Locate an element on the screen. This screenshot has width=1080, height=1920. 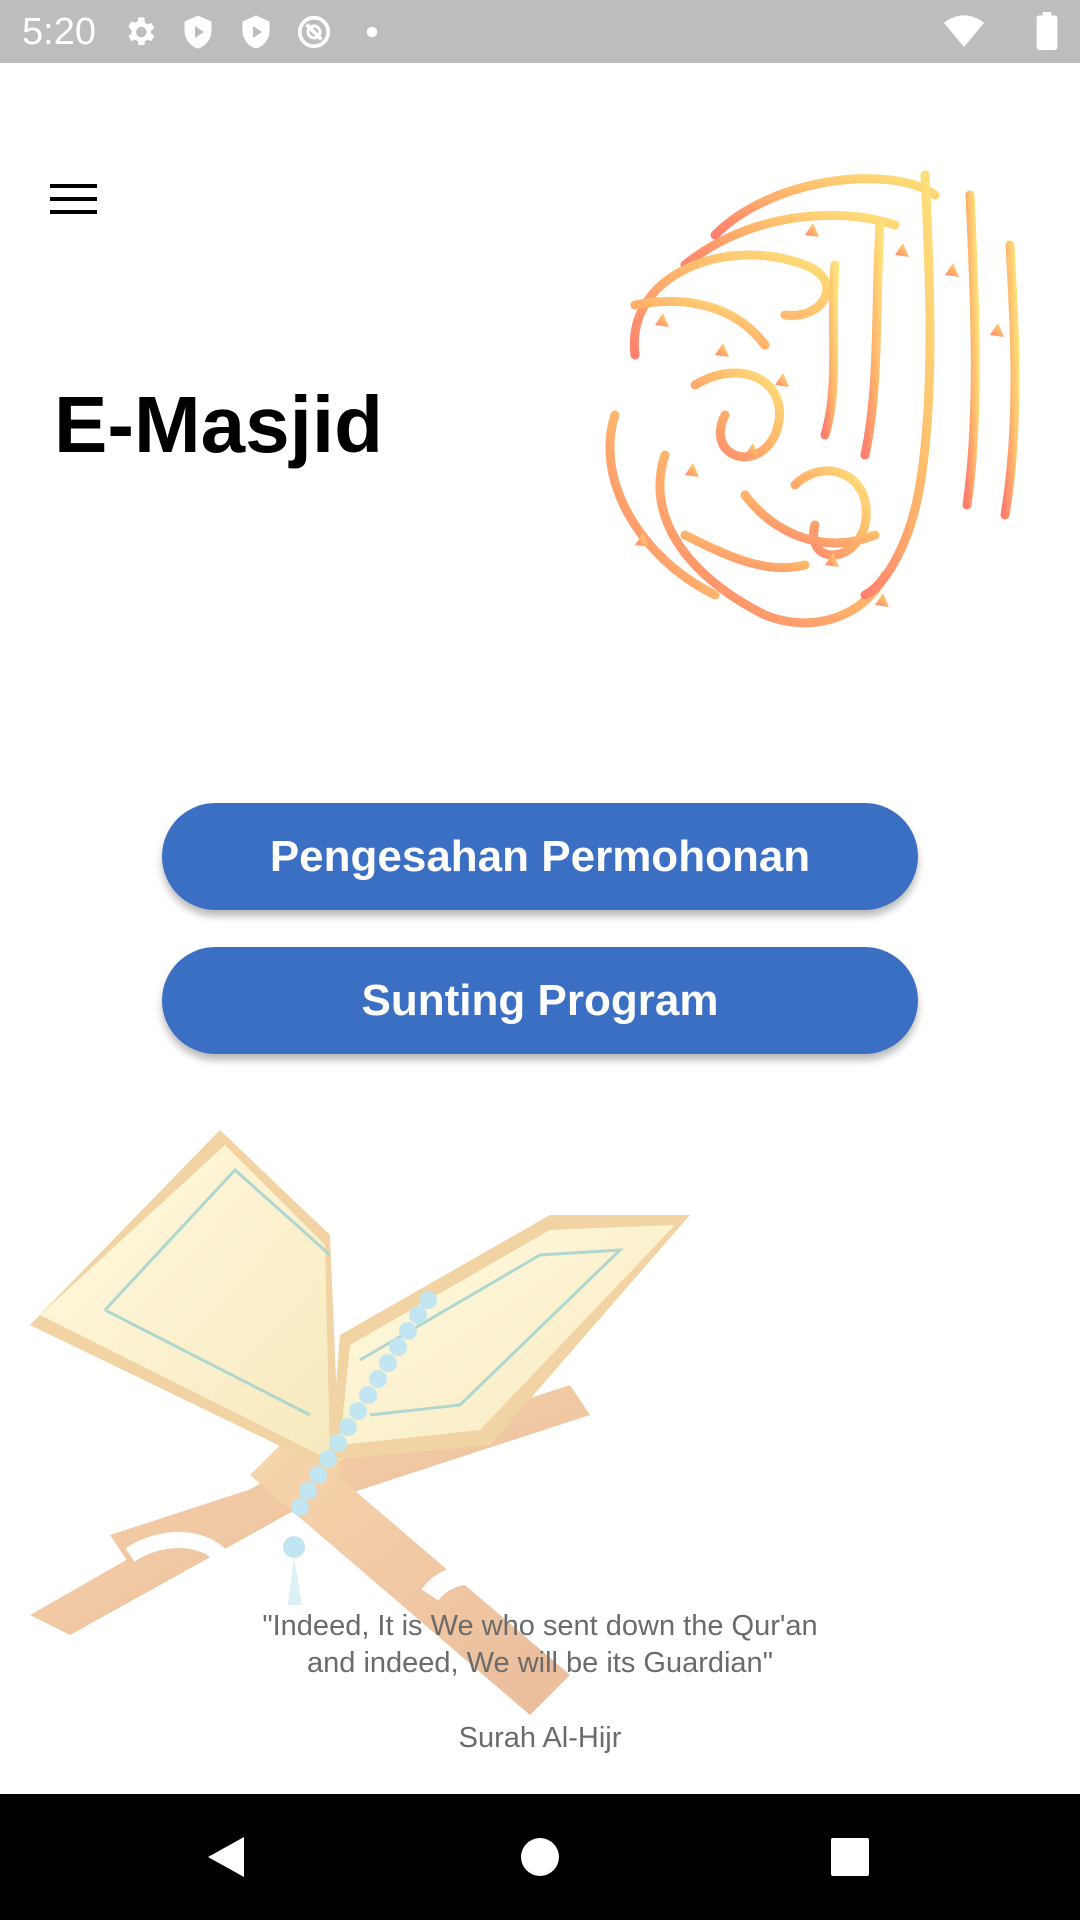
app-title: E-Masjid is located at coordinates (218, 425).